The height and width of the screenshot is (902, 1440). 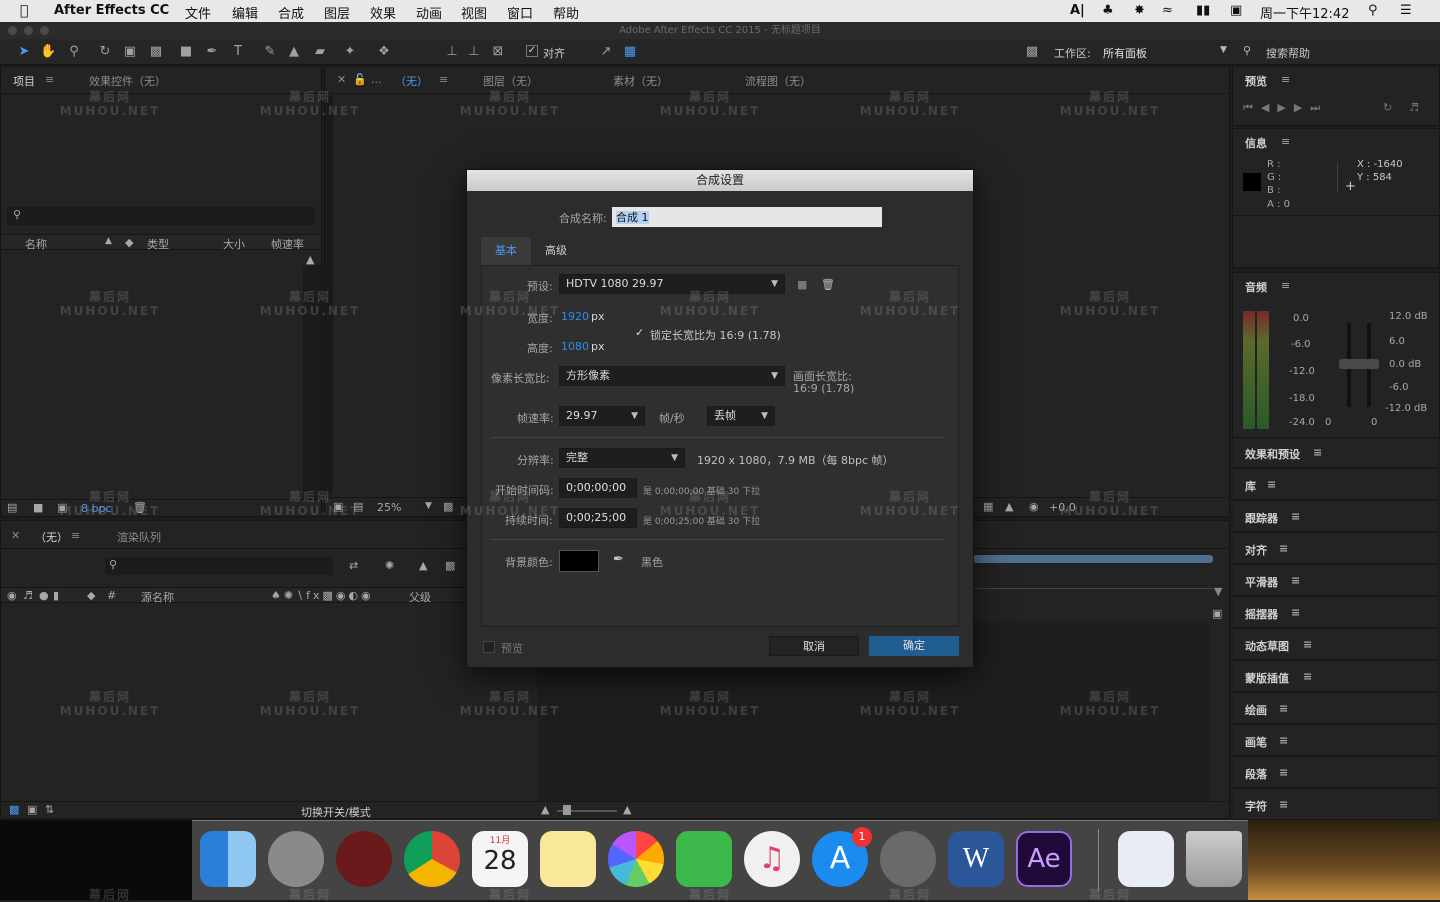 I want to click on panel-brushes: 画笔 ≡, so click(x=1335, y=741).